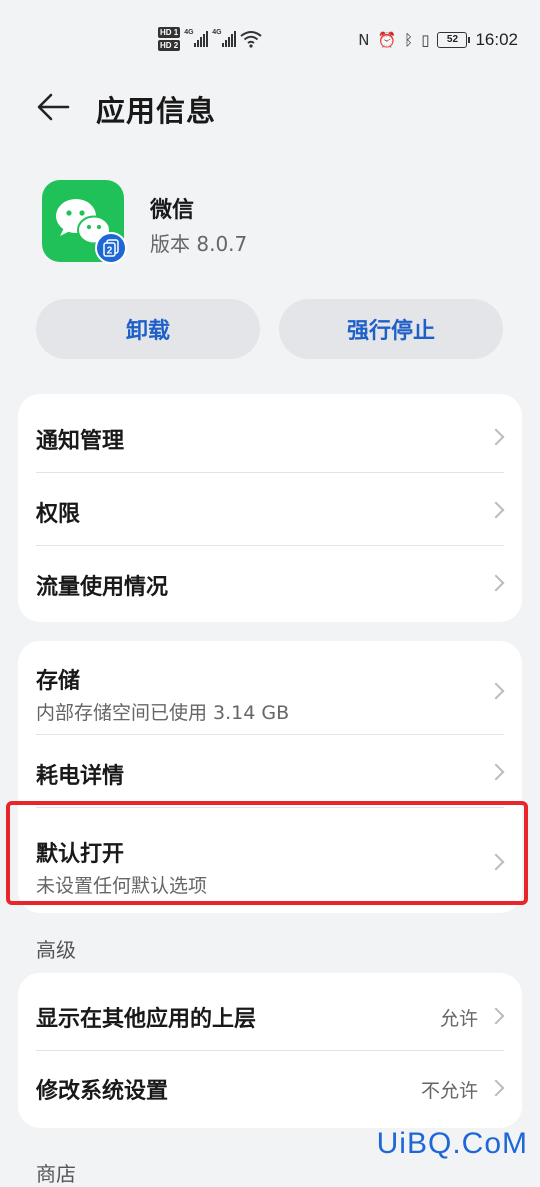  I want to click on item-label: 显示在其他应用的上层, so click(146, 1019).